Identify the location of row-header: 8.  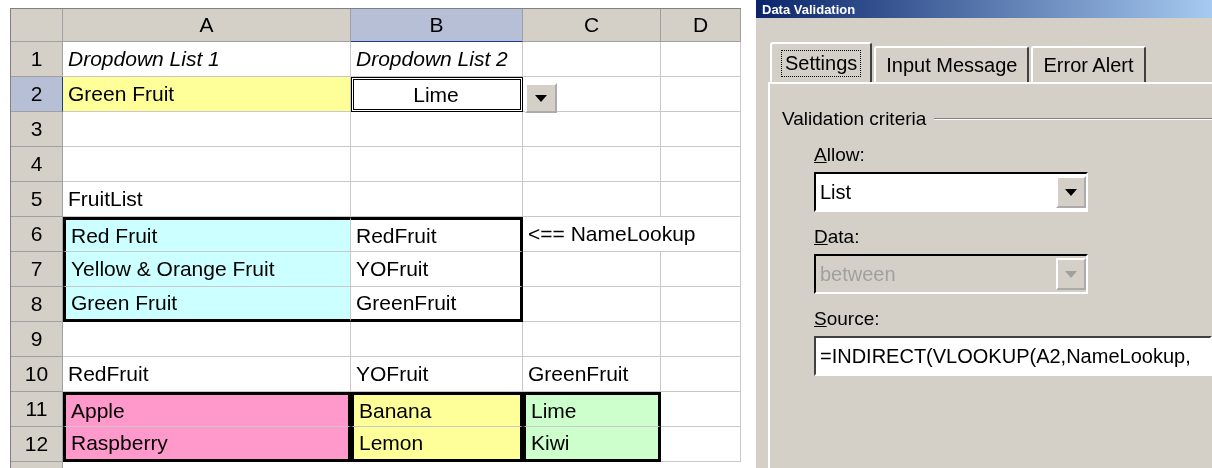
(37, 304).